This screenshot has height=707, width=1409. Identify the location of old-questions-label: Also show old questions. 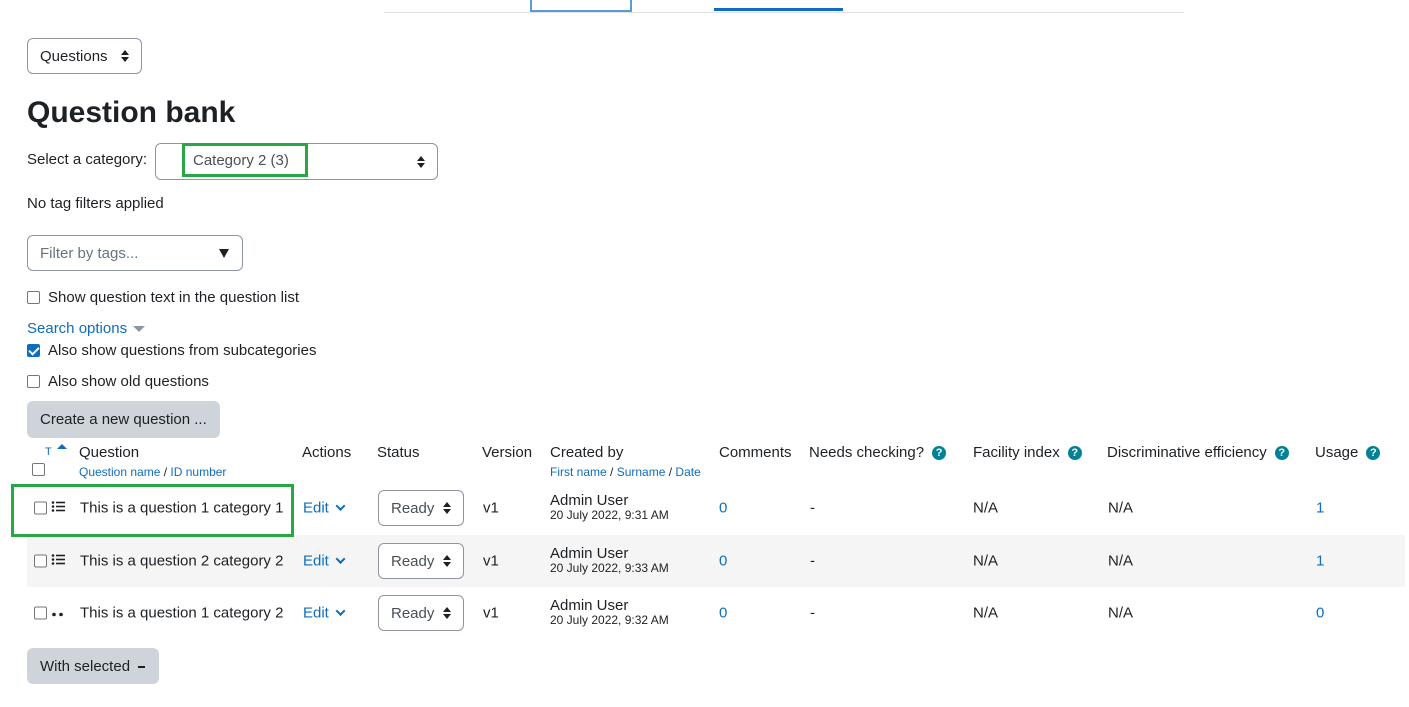
(128, 381).